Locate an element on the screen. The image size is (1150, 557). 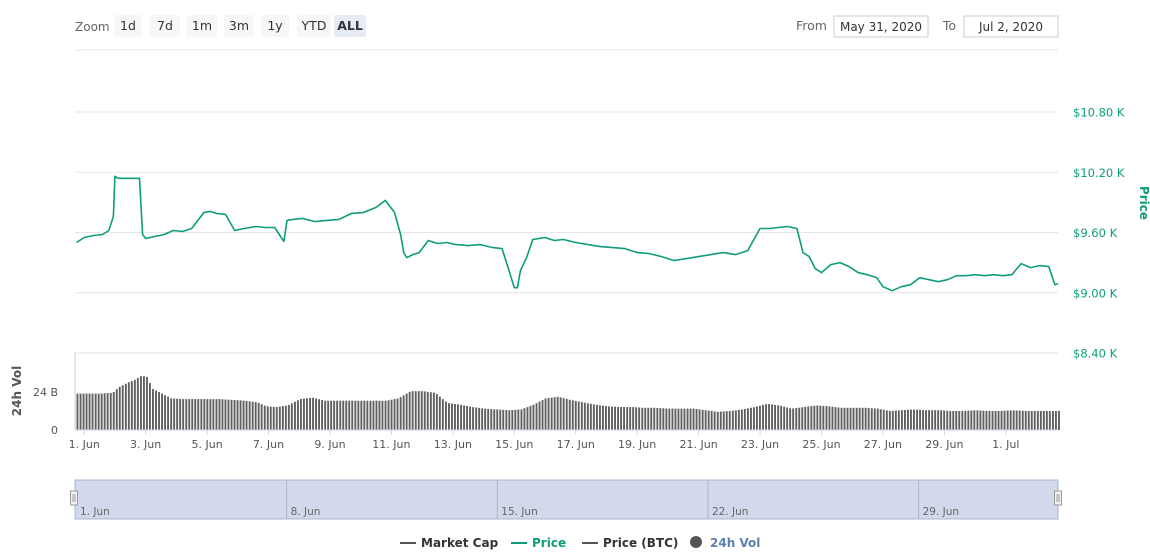
zoom-button-1d: 1d is located at coordinates (128, 26).